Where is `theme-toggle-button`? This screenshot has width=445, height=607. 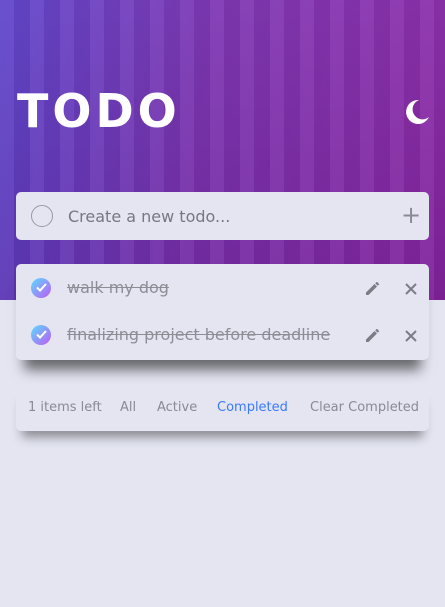 theme-toggle-button is located at coordinates (416, 112).